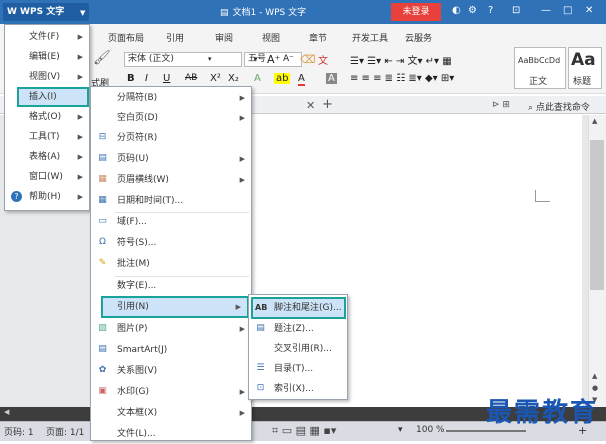 This screenshot has width=606, height=444. I want to click on highlight-icon: ab, so click(282, 78).